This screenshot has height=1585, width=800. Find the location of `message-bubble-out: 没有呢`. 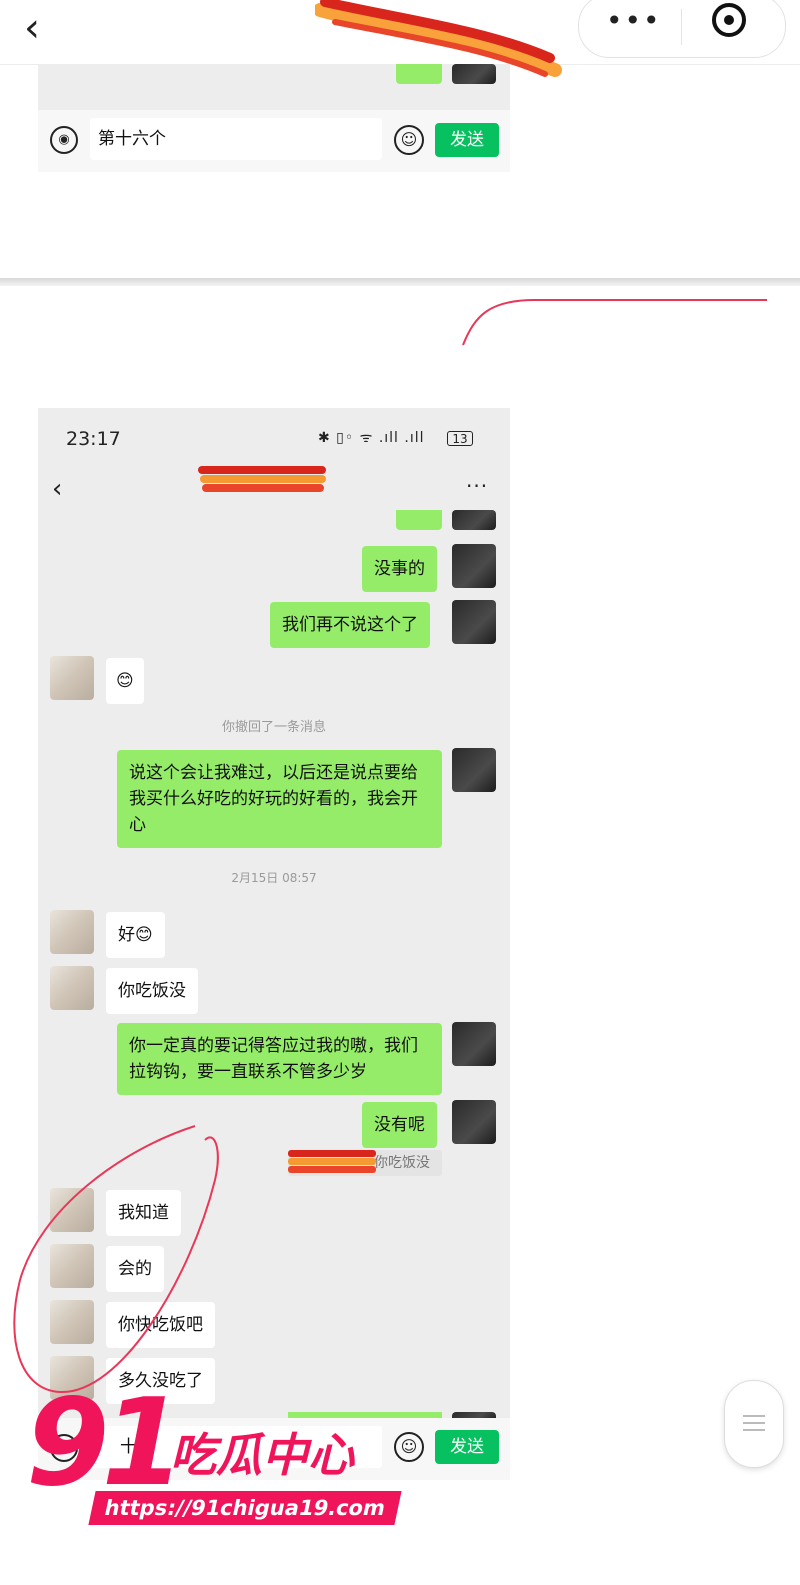

message-bubble-out: 没有呢 is located at coordinates (399, 1125).